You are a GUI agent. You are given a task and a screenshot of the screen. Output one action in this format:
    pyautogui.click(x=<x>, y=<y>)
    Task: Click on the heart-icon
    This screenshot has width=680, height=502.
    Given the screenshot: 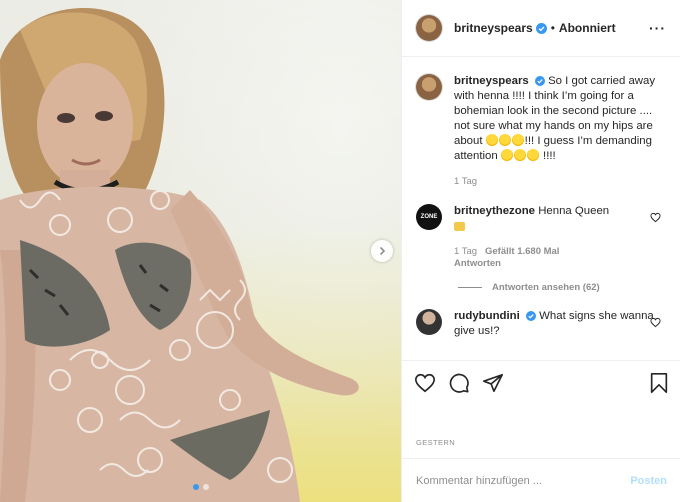 What is the action you would take?
    pyautogui.click(x=425, y=383)
    